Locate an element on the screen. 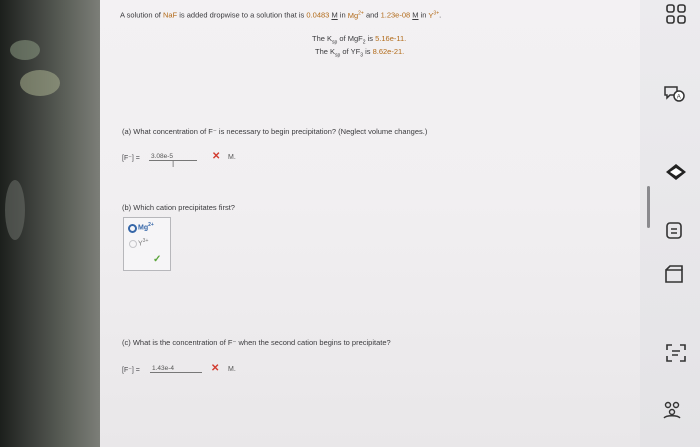 The width and height of the screenshot is (700, 447). ion-mg: Mg2+ is located at coordinates (355, 15).